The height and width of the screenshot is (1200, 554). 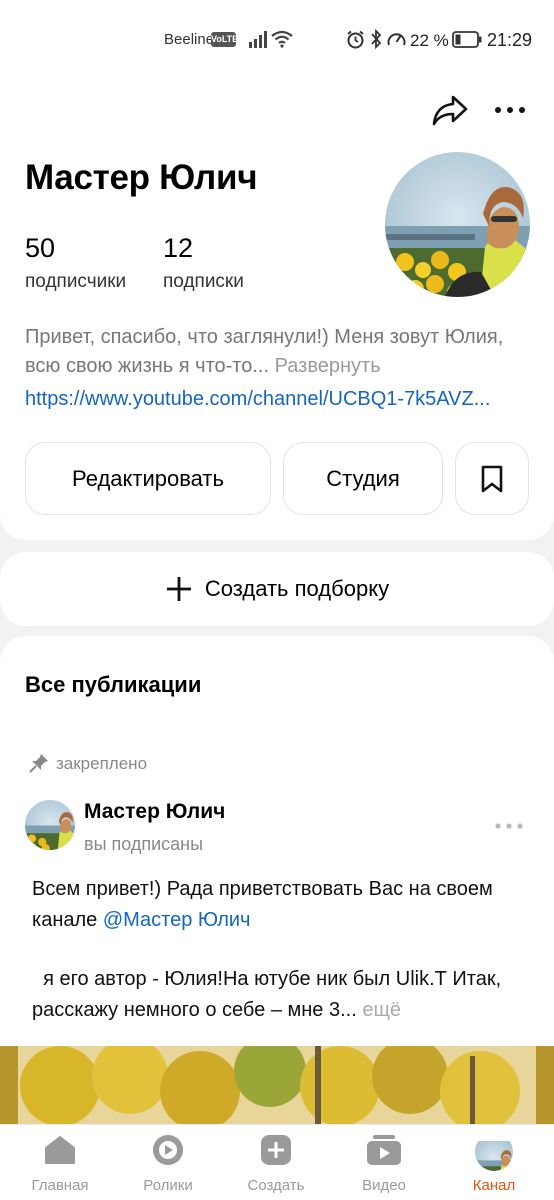 What do you see at coordinates (509, 826) in the screenshot?
I see `post-more-icon` at bounding box center [509, 826].